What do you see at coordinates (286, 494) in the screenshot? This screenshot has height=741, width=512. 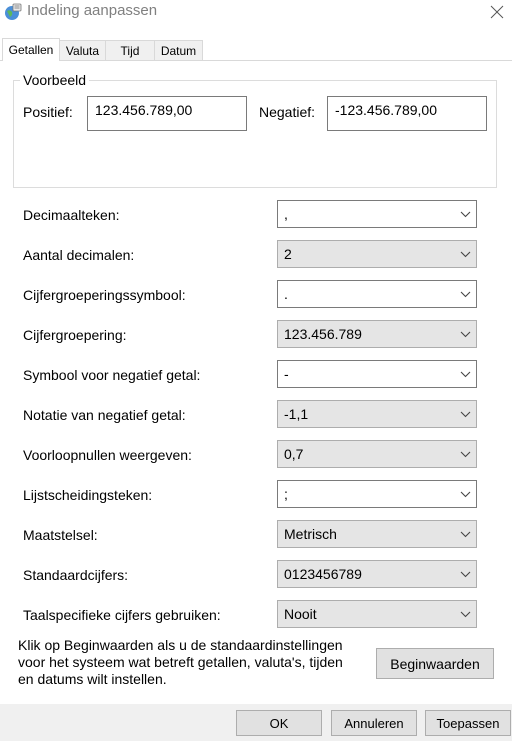 I see `combobox-value: ;` at bounding box center [286, 494].